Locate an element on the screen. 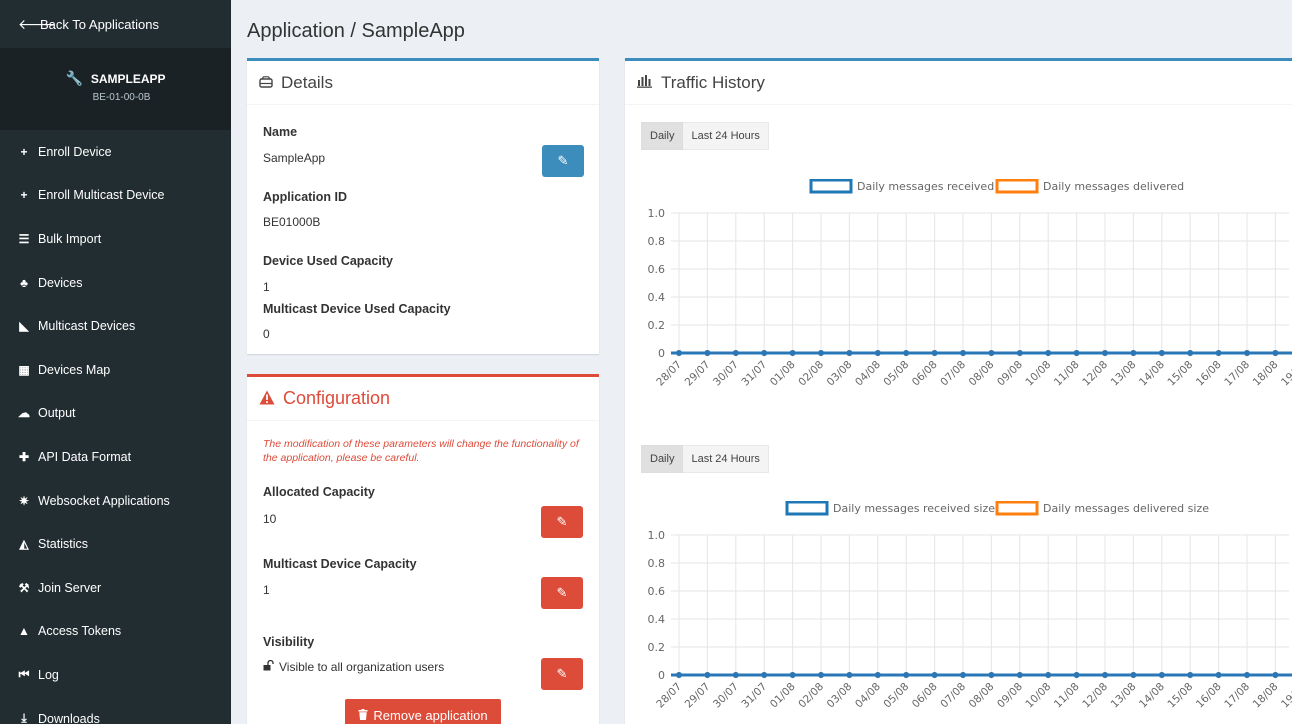 This screenshot has width=1292, height=724. x-tick-label: 28/07 is located at coordinates (669, 696).